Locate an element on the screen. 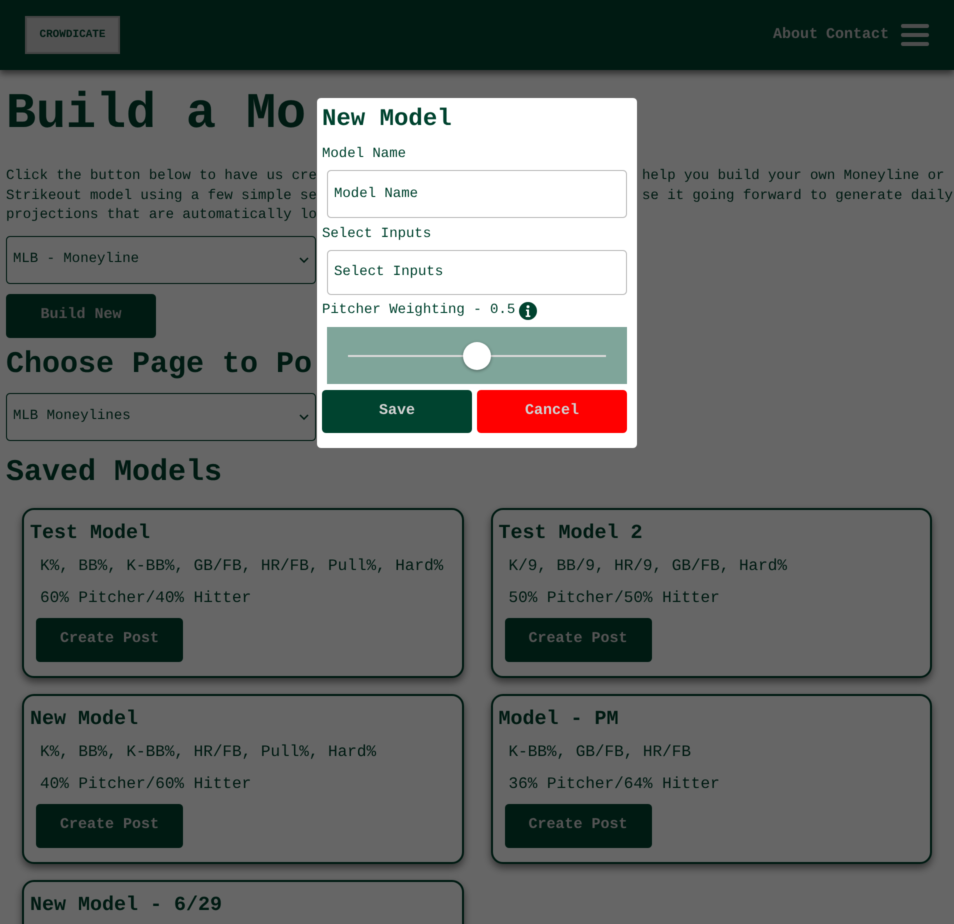 The width and height of the screenshot is (954, 924). model-name: Model - PM is located at coordinates (559, 720).